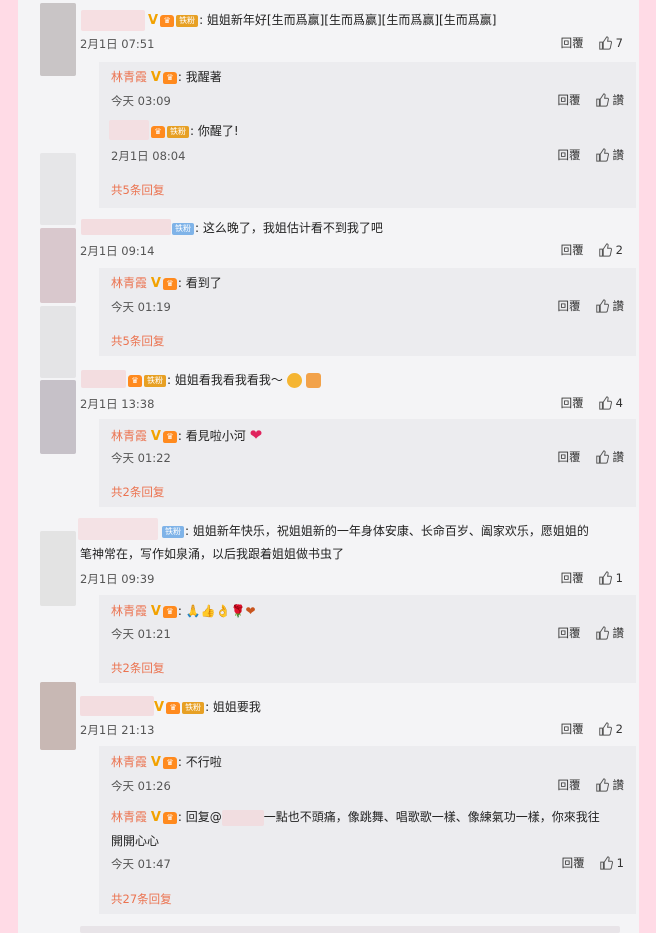  Describe the element at coordinates (141, 307) in the screenshot. I see `timestamp: 今天 01:19` at that location.